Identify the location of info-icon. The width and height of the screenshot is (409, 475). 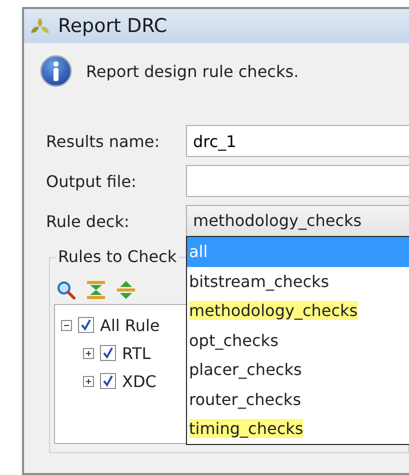
(56, 71).